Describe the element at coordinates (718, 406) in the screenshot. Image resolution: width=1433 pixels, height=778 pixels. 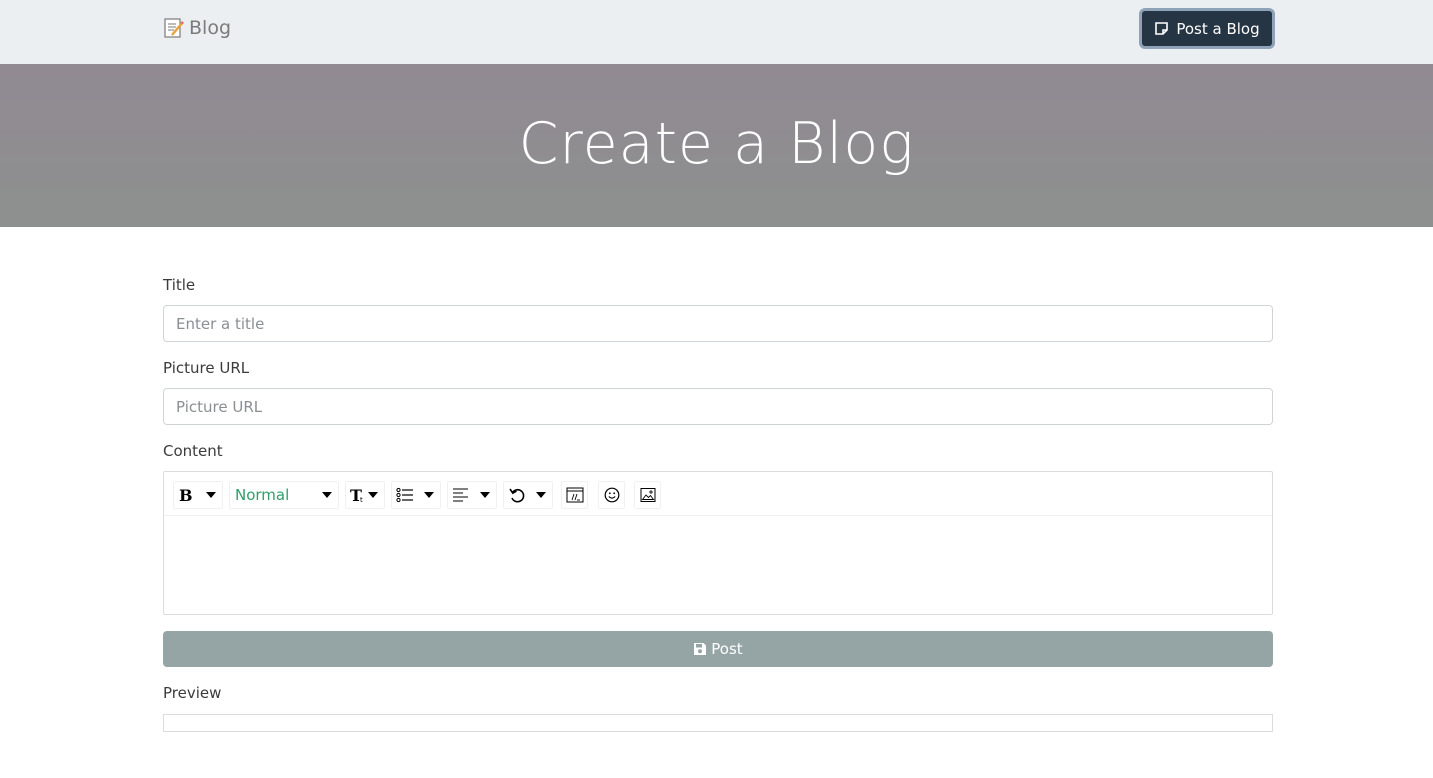
I see `picture-url-input` at that location.